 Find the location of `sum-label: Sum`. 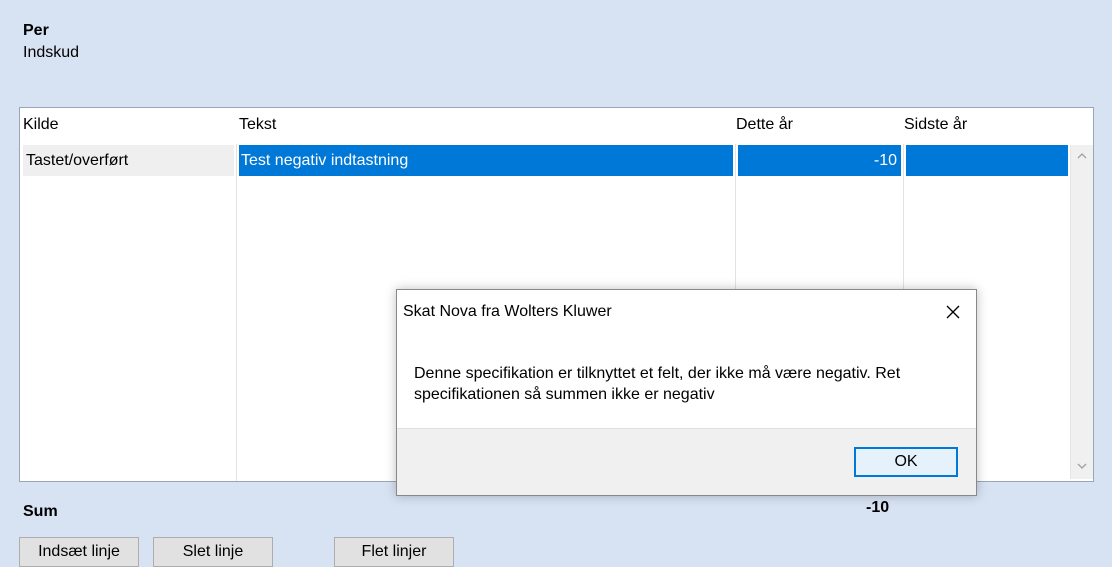

sum-label: Sum is located at coordinates (40, 511).